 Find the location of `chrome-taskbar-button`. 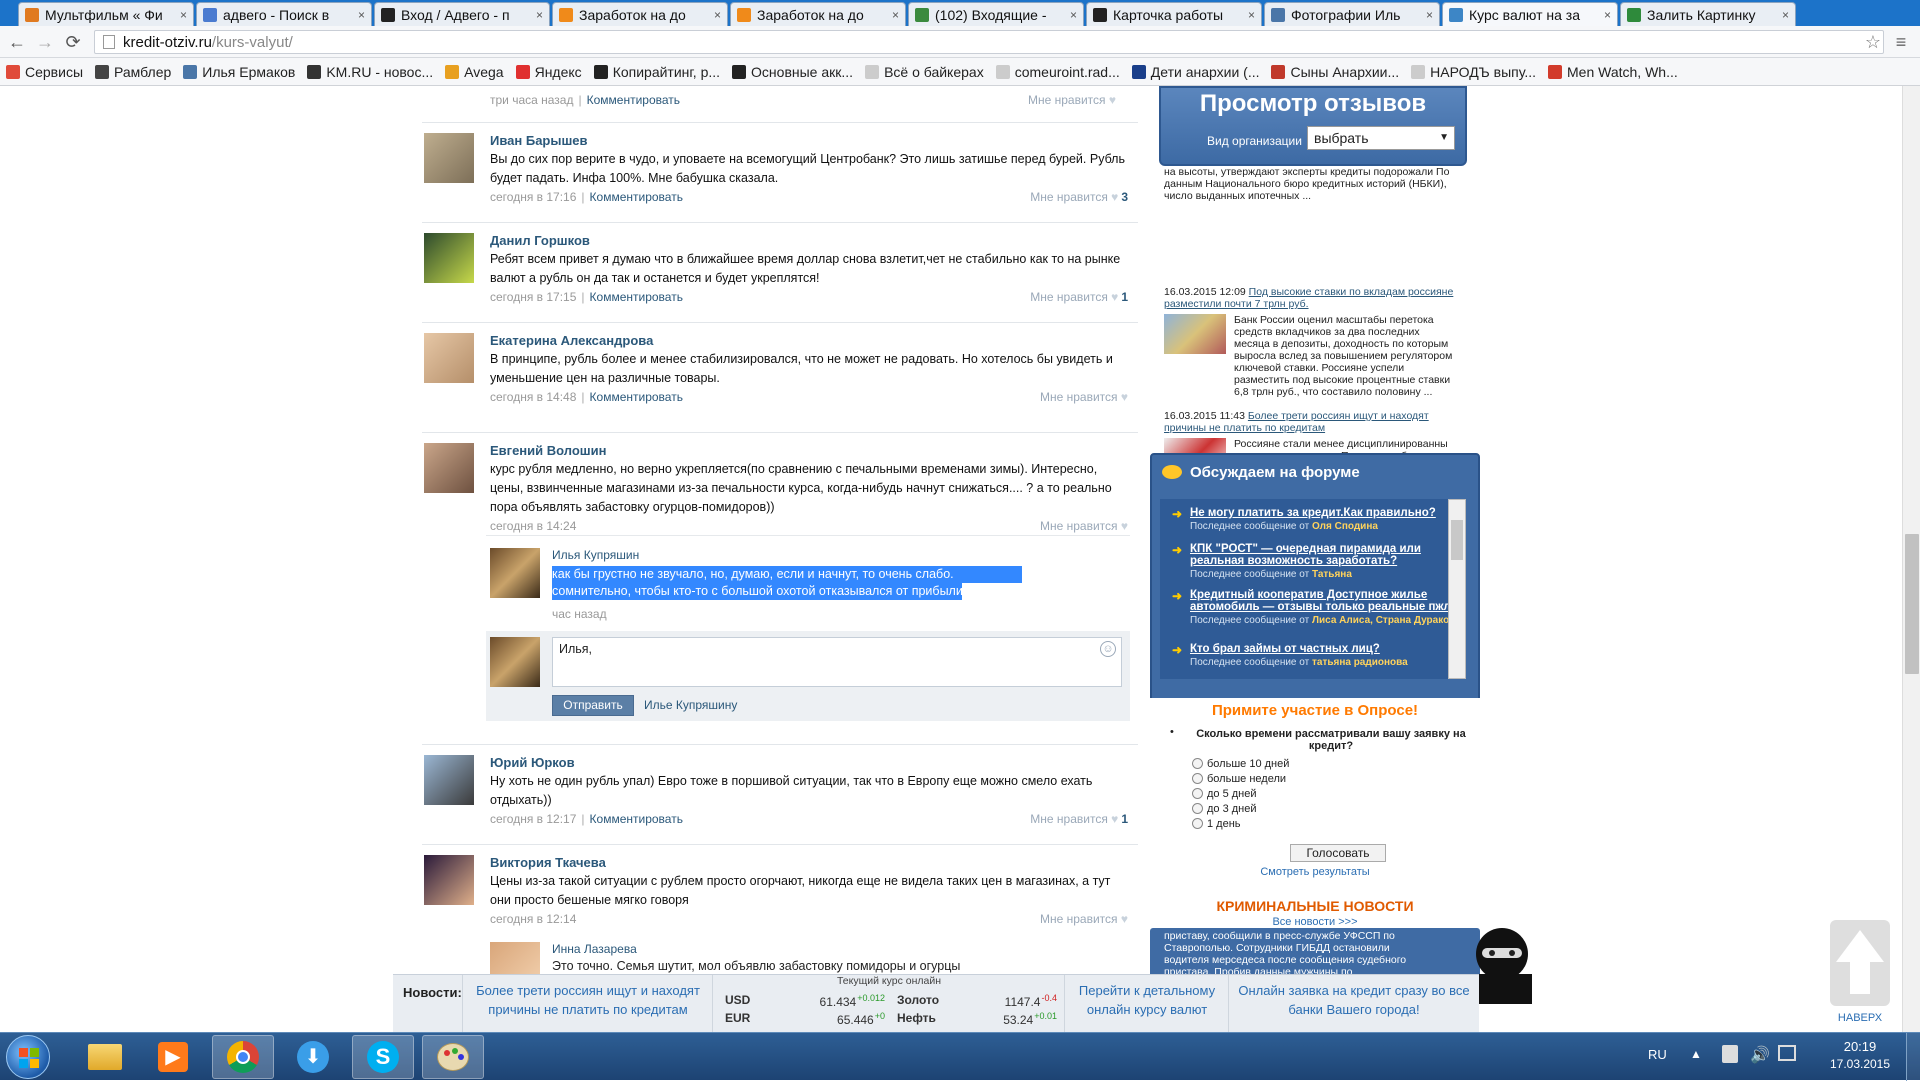

chrome-taskbar-button is located at coordinates (243, 1057).